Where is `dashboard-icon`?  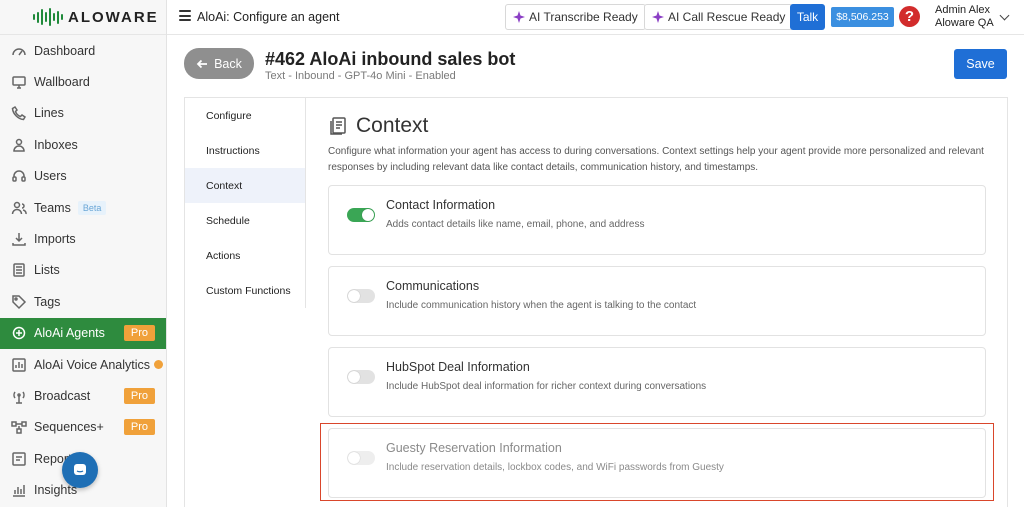
dashboard-icon is located at coordinates (19, 51).